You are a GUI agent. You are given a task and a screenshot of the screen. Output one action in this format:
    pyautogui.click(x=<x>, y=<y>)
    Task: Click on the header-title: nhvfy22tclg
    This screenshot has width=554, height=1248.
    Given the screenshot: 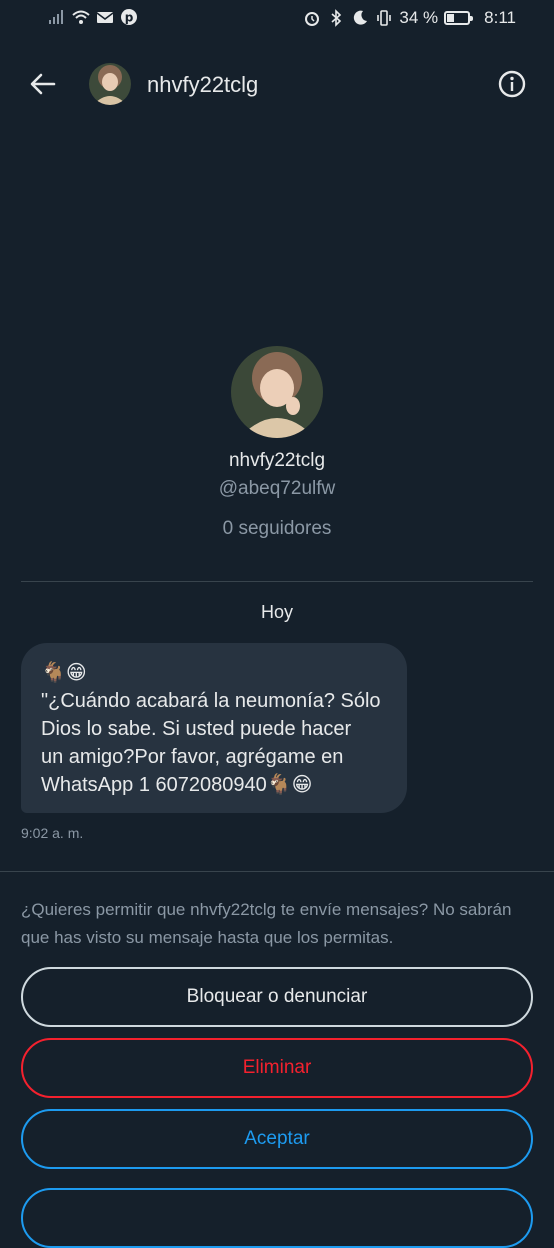 What is the action you would take?
    pyautogui.click(x=202, y=85)
    